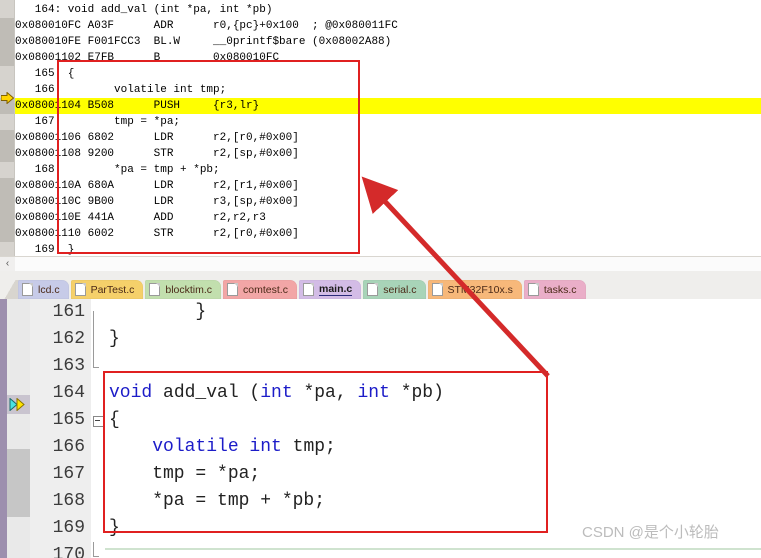 The height and width of the screenshot is (558, 761). What do you see at coordinates (185, 474) in the screenshot?
I see `code-text: tmp = *pa;` at bounding box center [185, 474].